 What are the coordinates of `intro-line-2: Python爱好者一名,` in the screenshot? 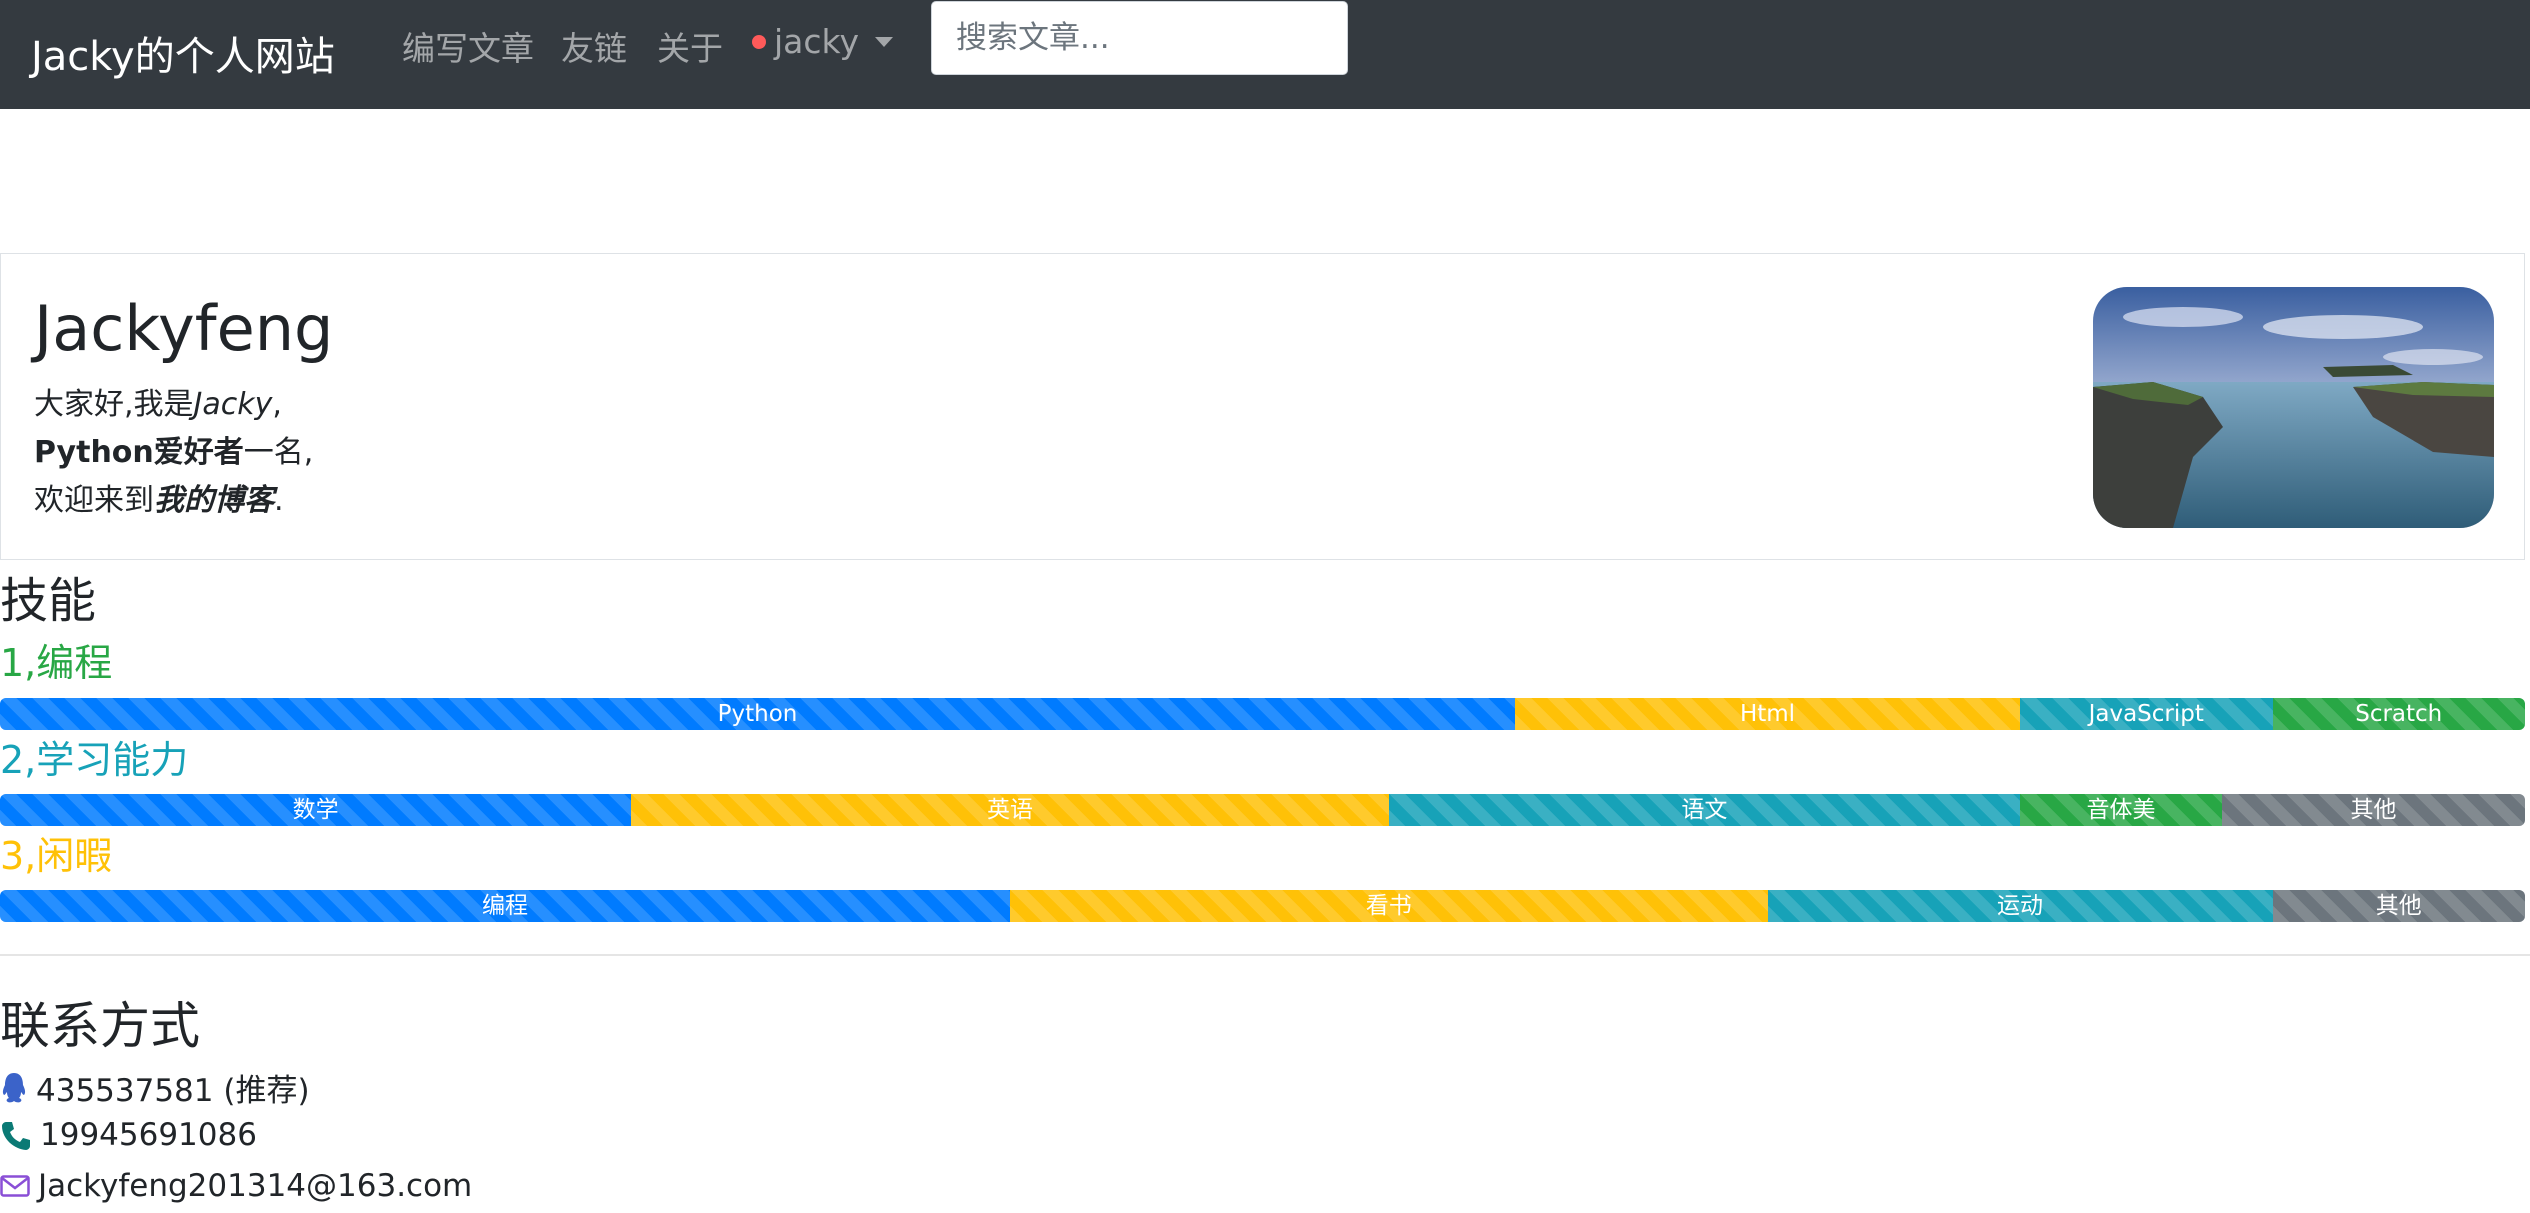 It's located at (173, 453).